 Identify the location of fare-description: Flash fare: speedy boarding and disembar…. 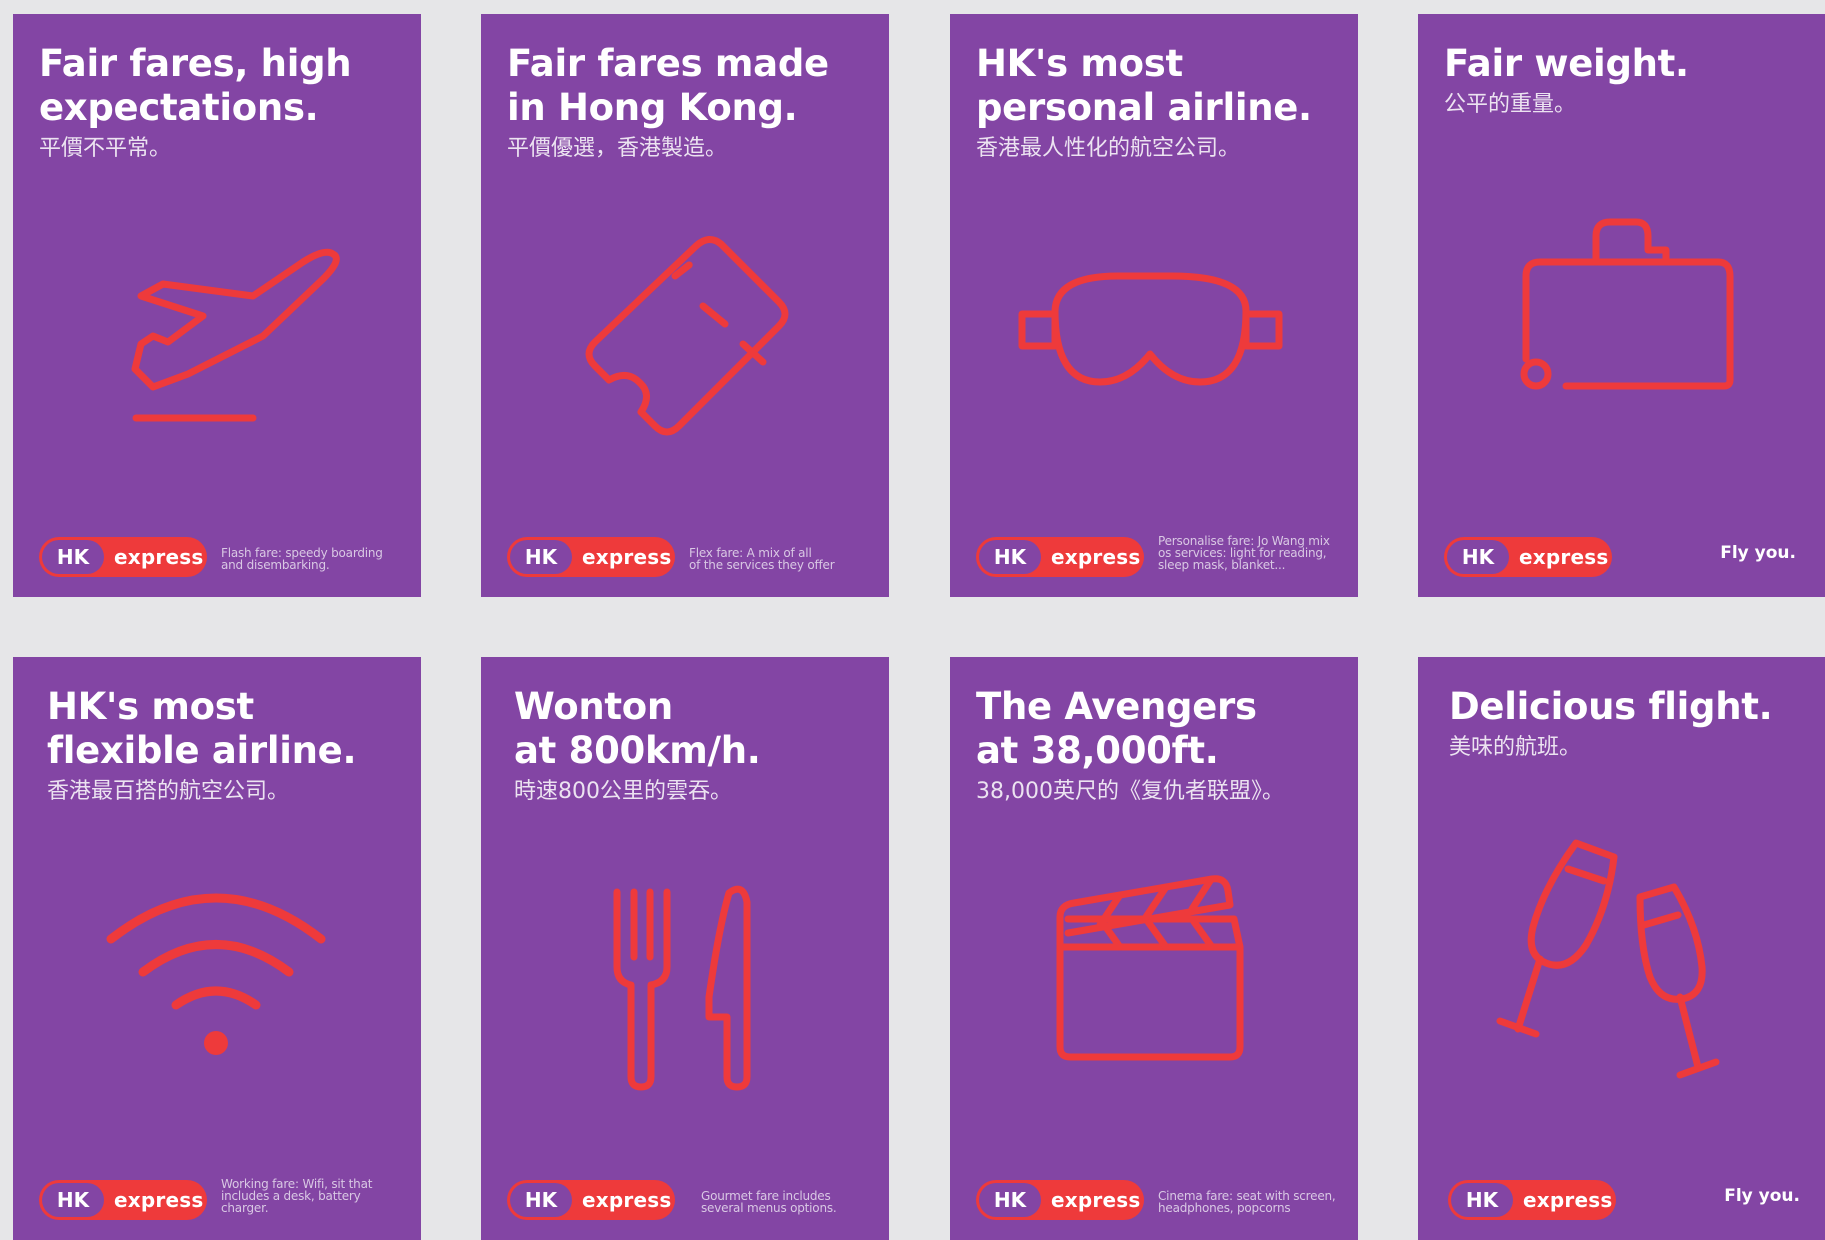
(302, 559).